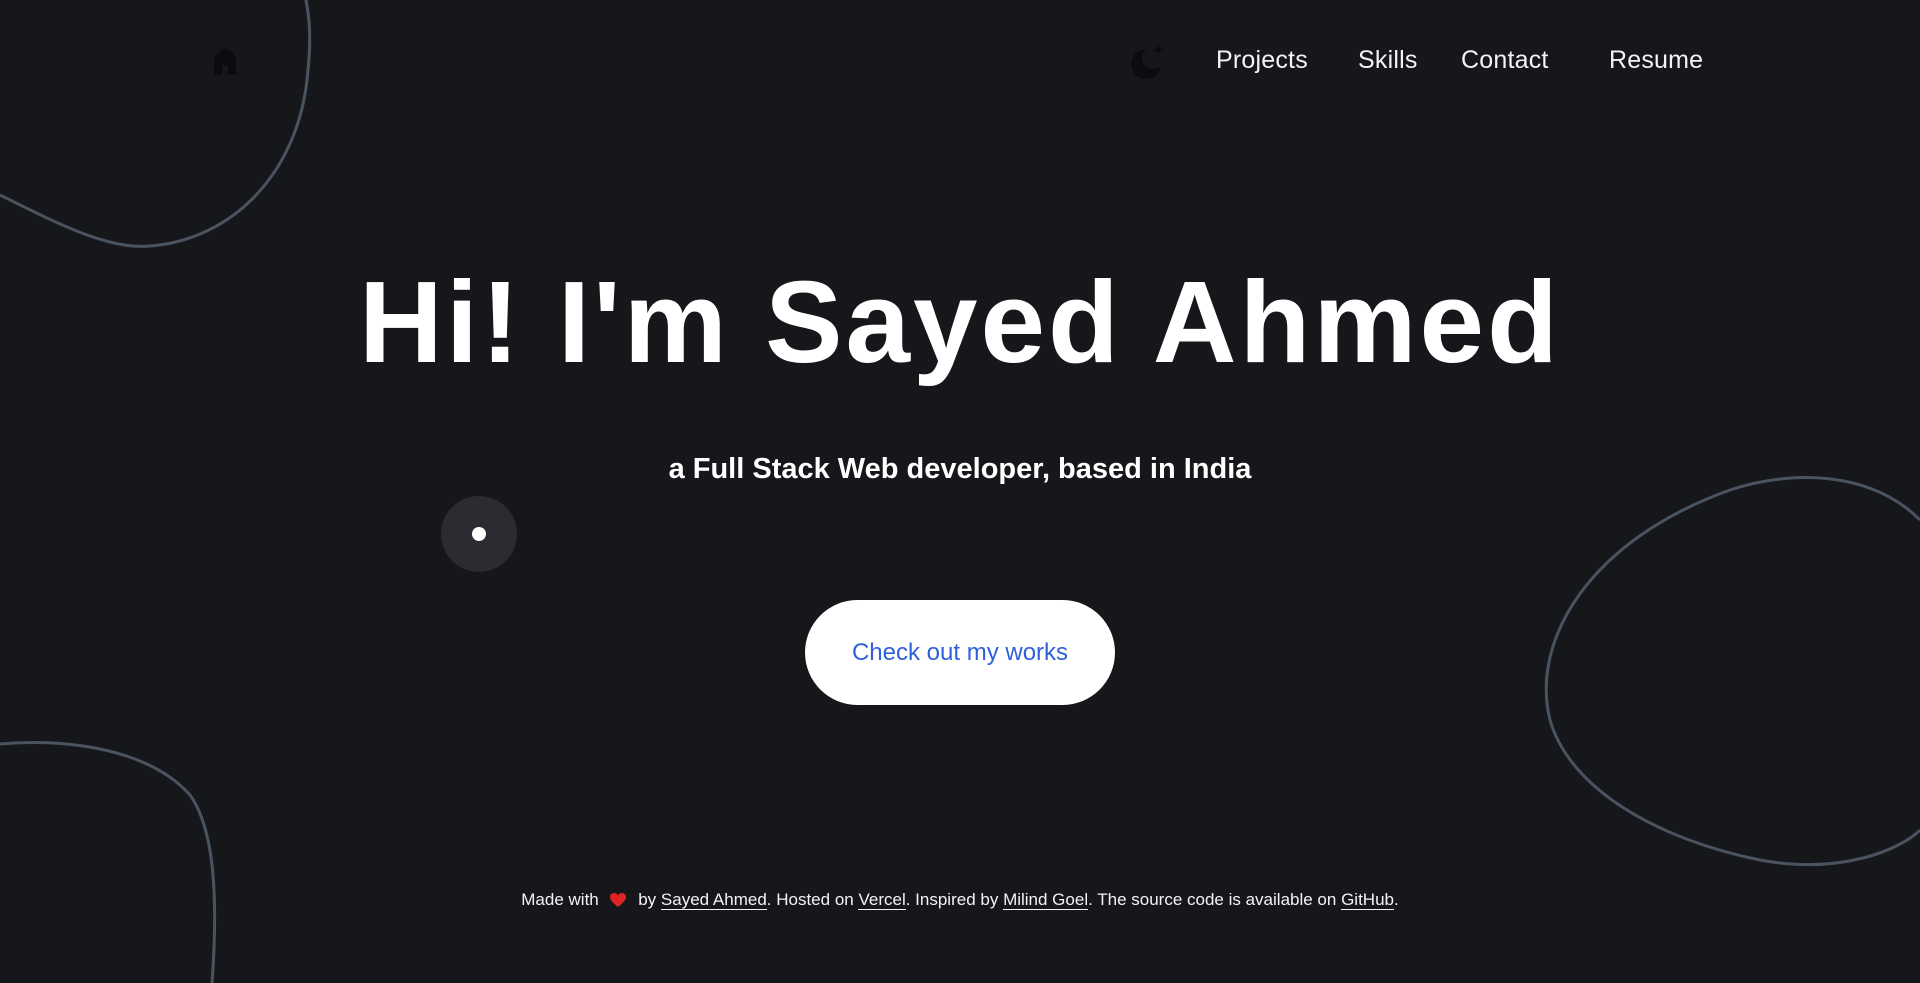  What do you see at coordinates (882, 900) in the screenshot?
I see `footer-vercel-link: Vercel` at bounding box center [882, 900].